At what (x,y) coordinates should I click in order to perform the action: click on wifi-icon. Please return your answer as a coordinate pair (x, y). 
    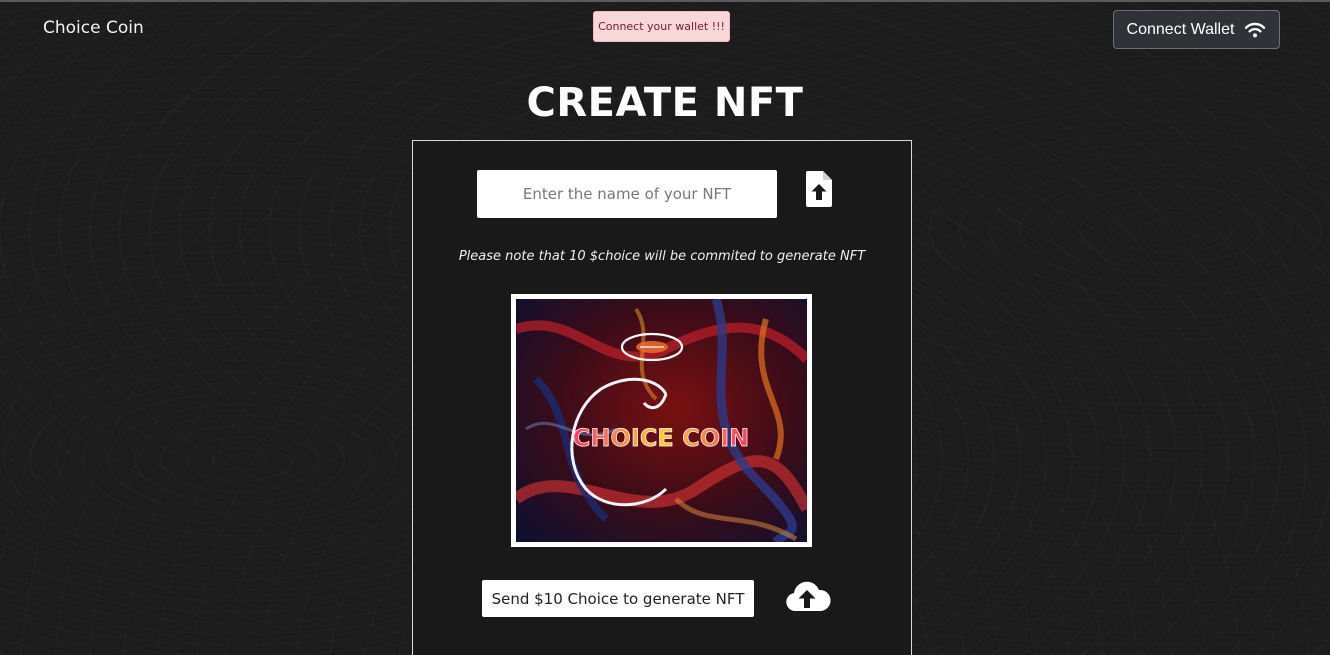
    Looking at the image, I should click on (1255, 29).